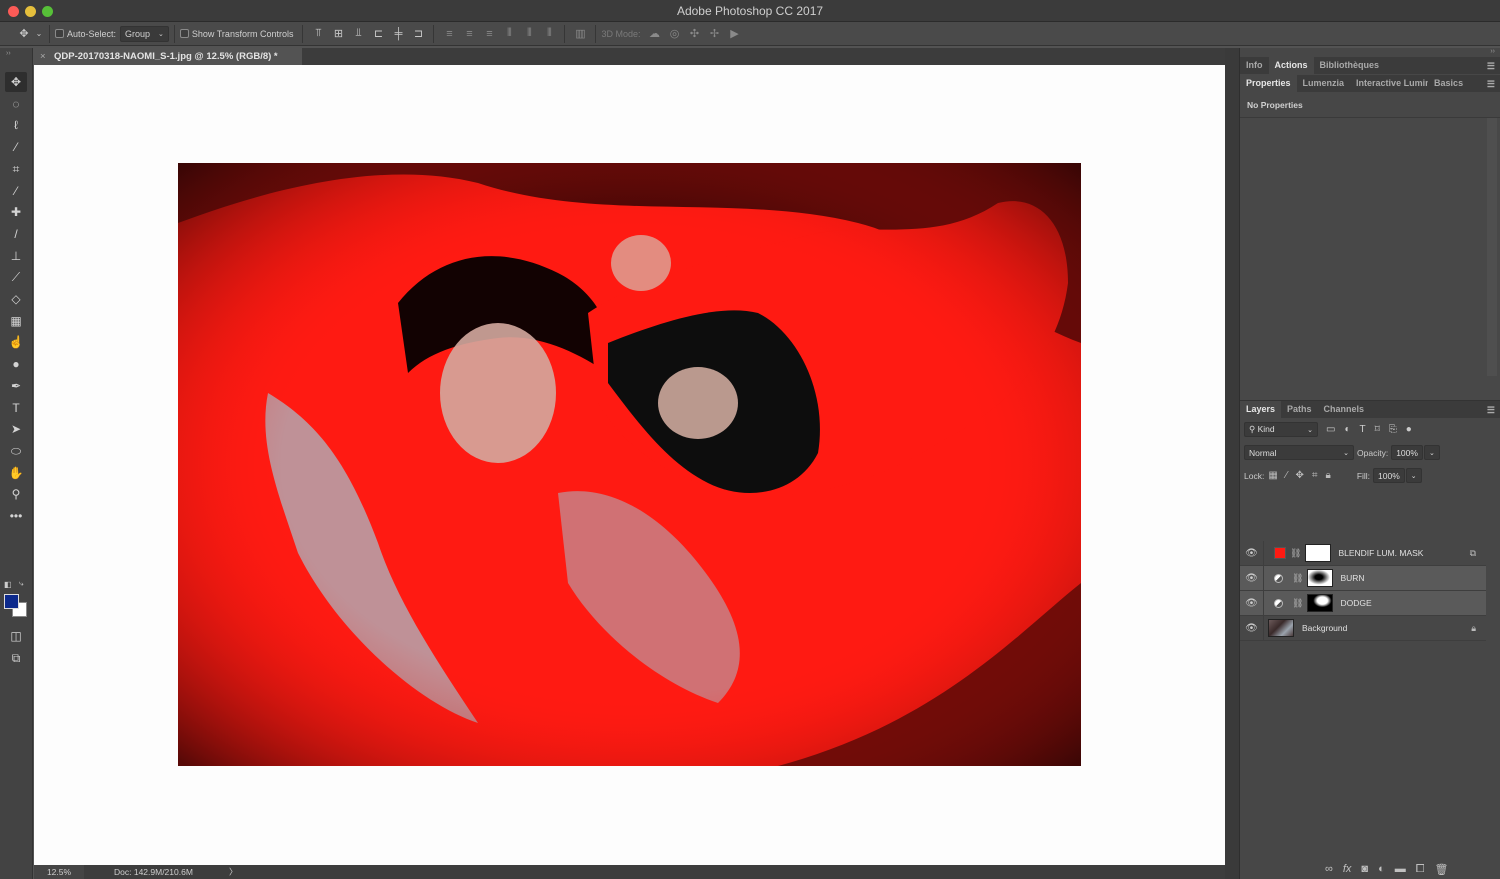 The width and height of the screenshot is (1500, 879). What do you see at coordinates (16, 473) in the screenshot?
I see `hand-tool: ✋` at bounding box center [16, 473].